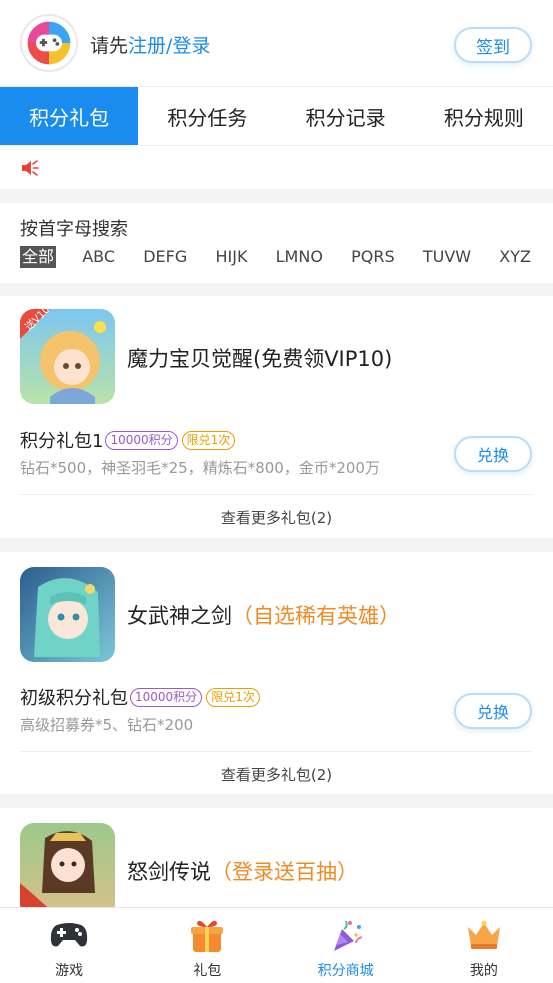 The width and height of the screenshot is (553, 983). I want to click on game-icon: 送V10, so click(67, 356).